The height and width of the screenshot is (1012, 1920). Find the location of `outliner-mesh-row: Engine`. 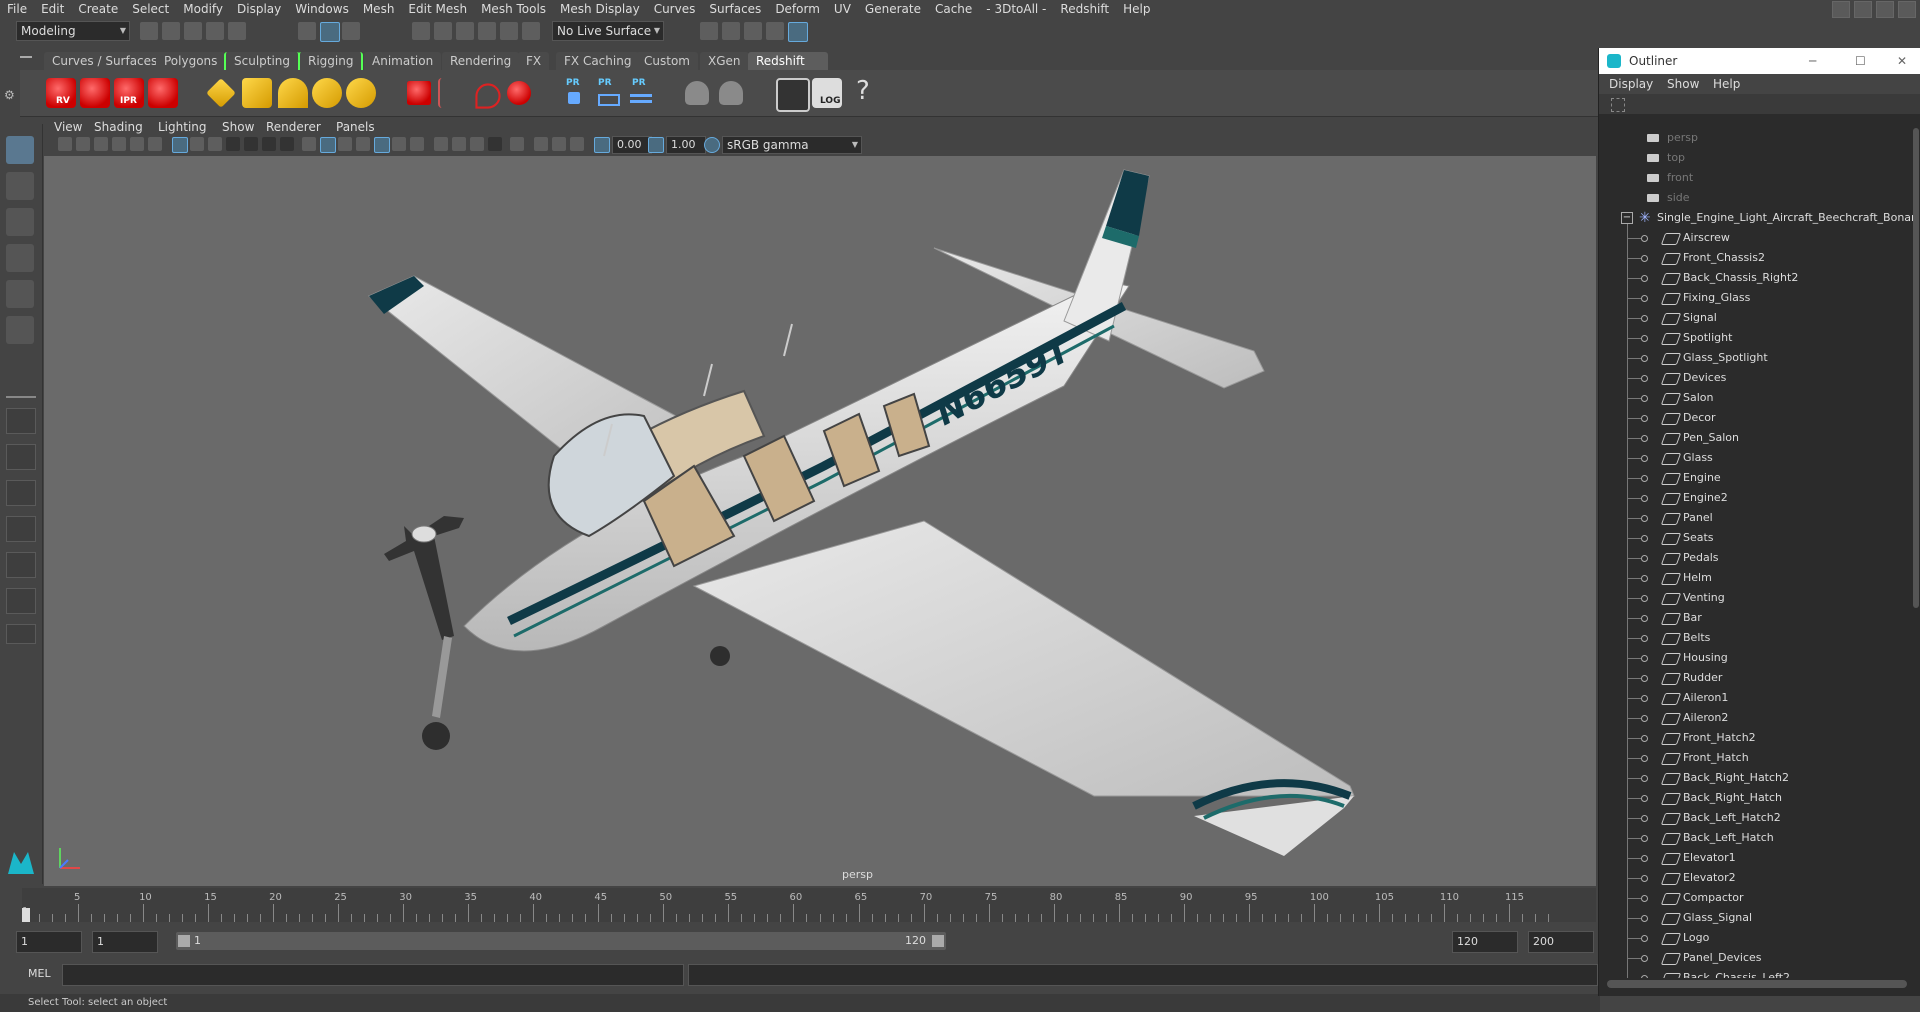

outliner-mesh-row: Engine is located at coordinates (1756, 478).